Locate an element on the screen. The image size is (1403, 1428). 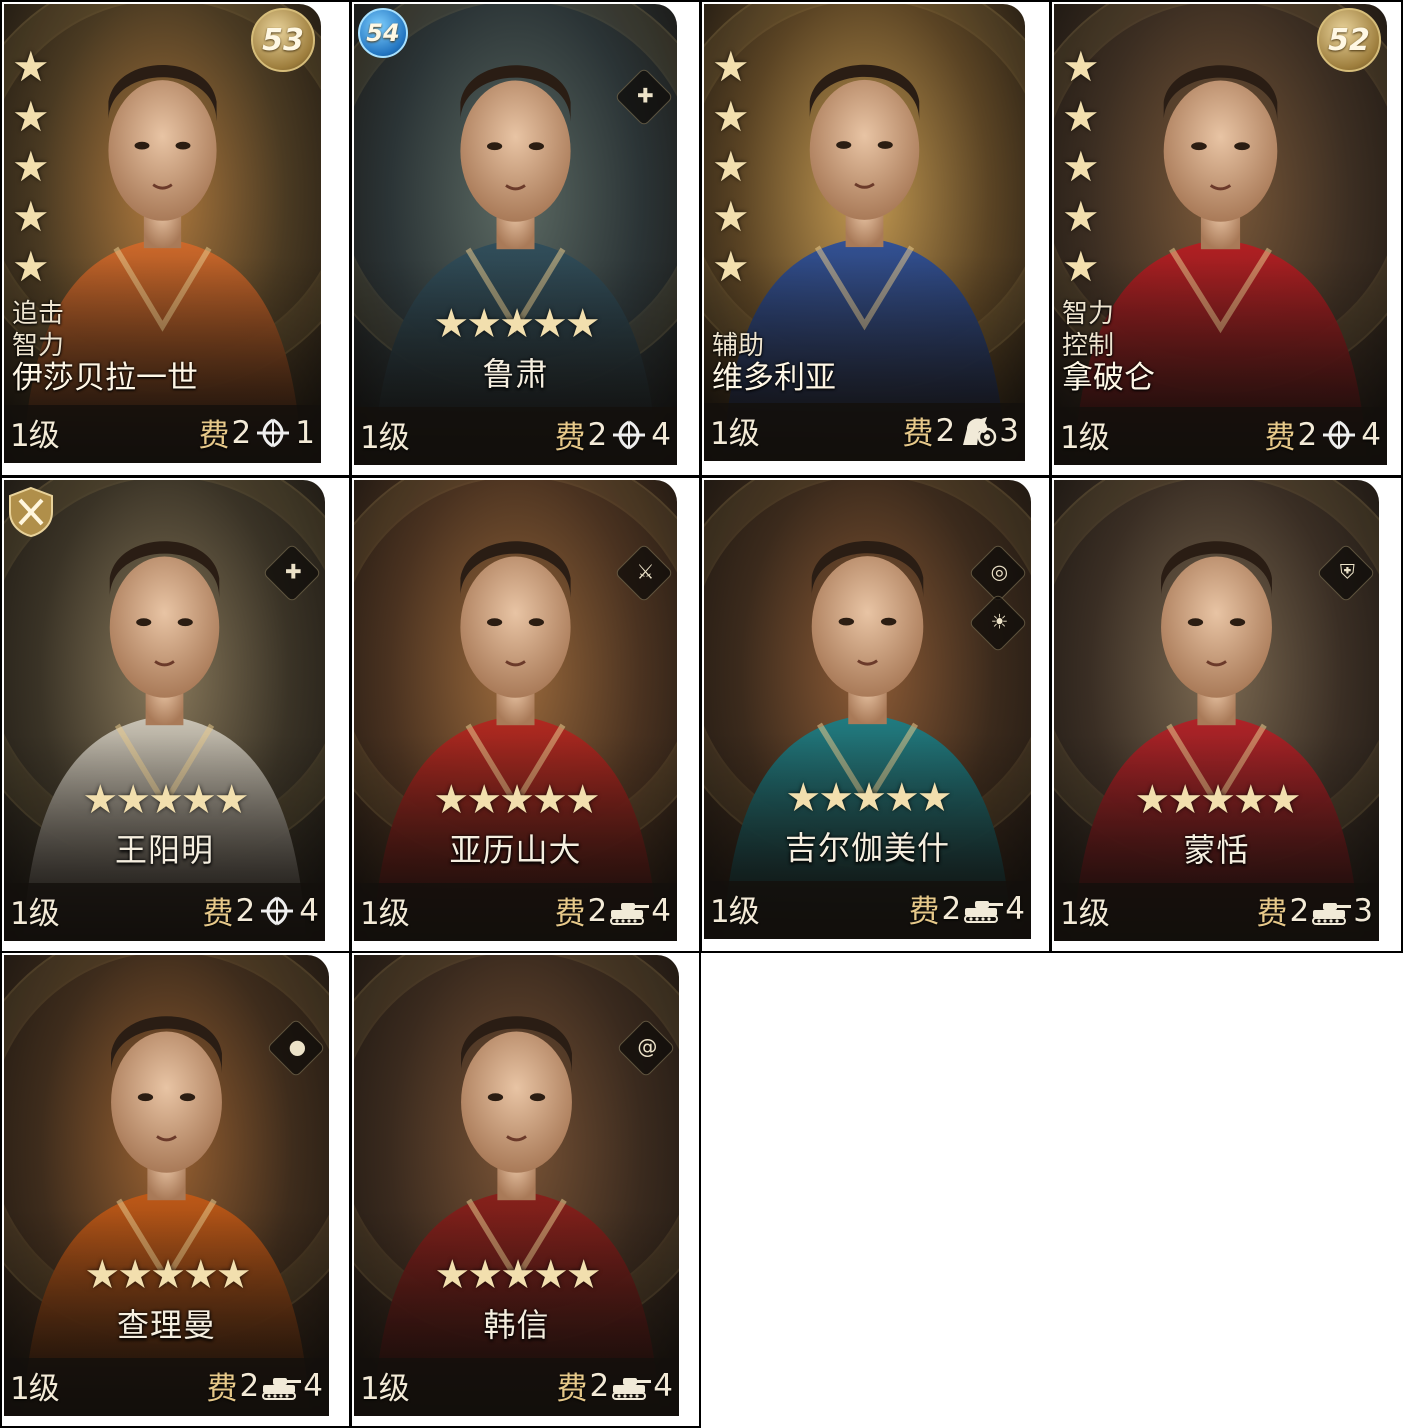
hero-card-cell: ★ ★ ★ ★ ★ 辅助 维多利亚 1级 费 2 3 is located at coordinates (875, 238).